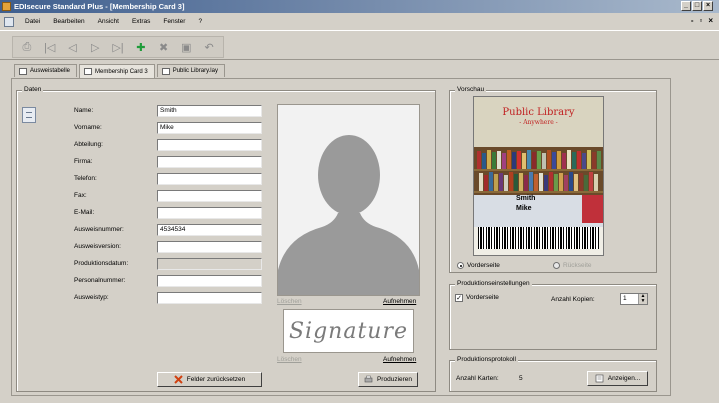 The image size is (719, 403). I want to click on label-fax: Fax:, so click(80, 195).